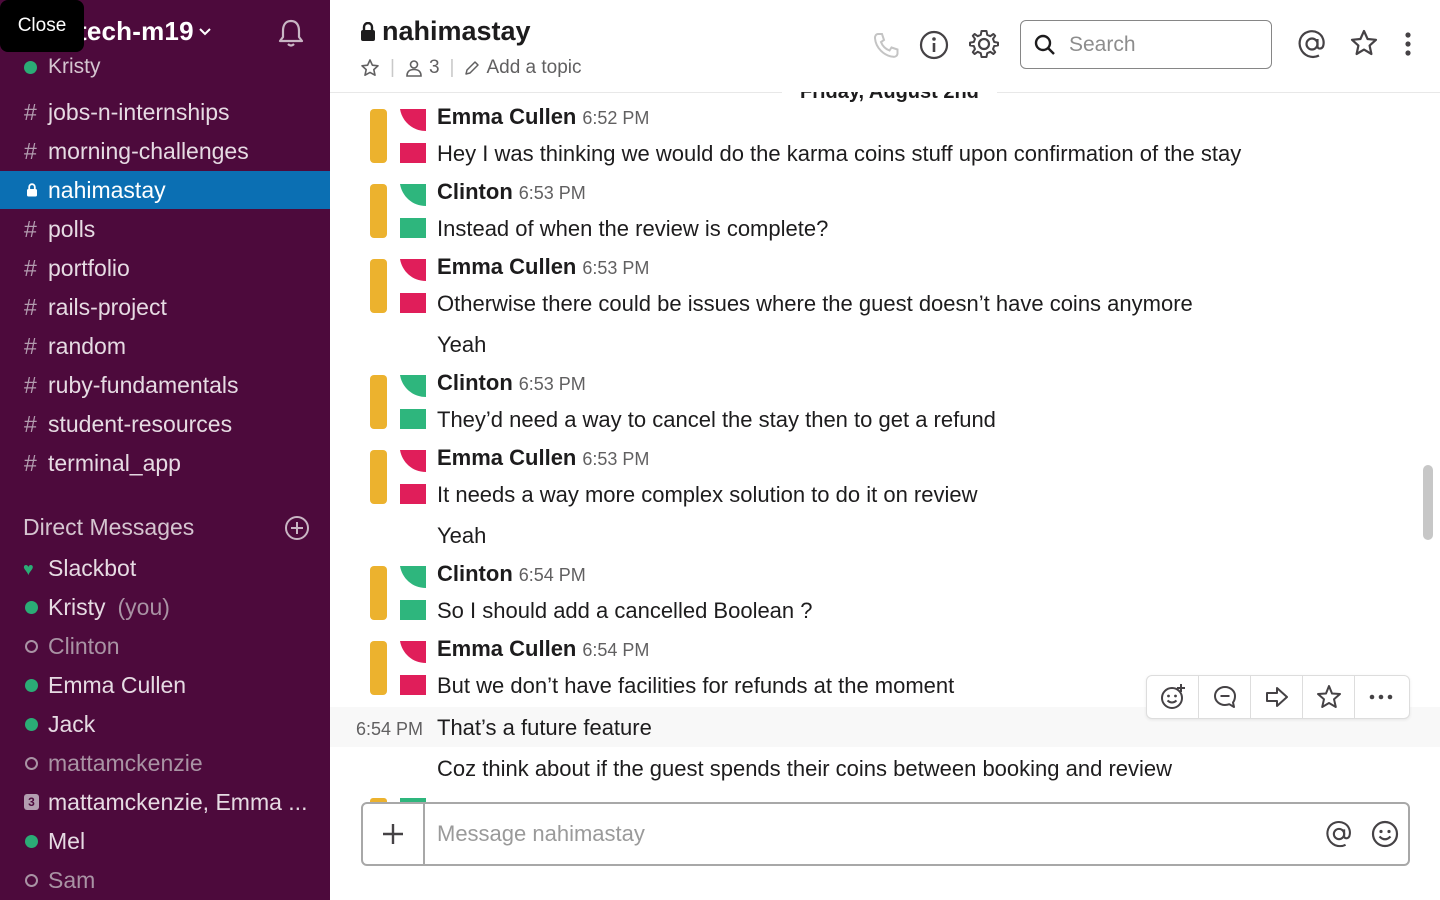  What do you see at coordinates (1408, 44) in the screenshot?
I see `more-vertical-icon` at bounding box center [1408, 44].